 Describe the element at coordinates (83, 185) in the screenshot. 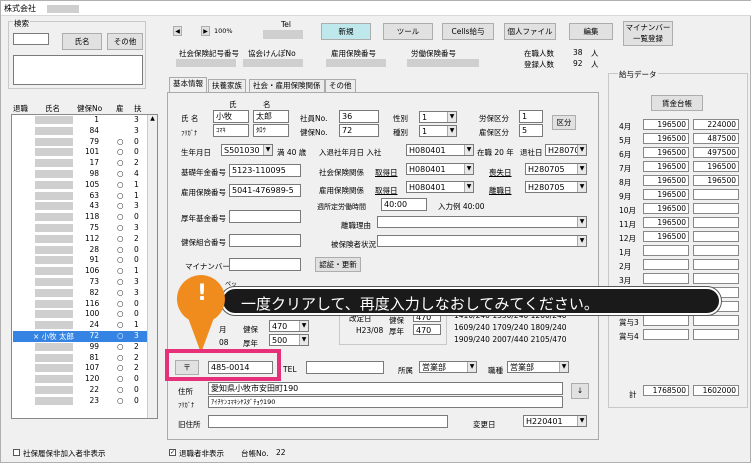

I see `list-item: 105 ○ 1` at that location.